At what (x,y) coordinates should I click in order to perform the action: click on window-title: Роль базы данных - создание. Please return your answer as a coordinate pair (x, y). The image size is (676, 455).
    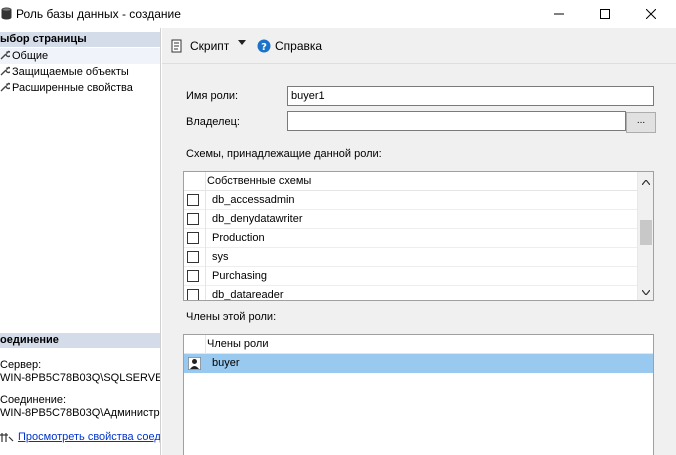
    Looking at the image, I should click on (98, 14).